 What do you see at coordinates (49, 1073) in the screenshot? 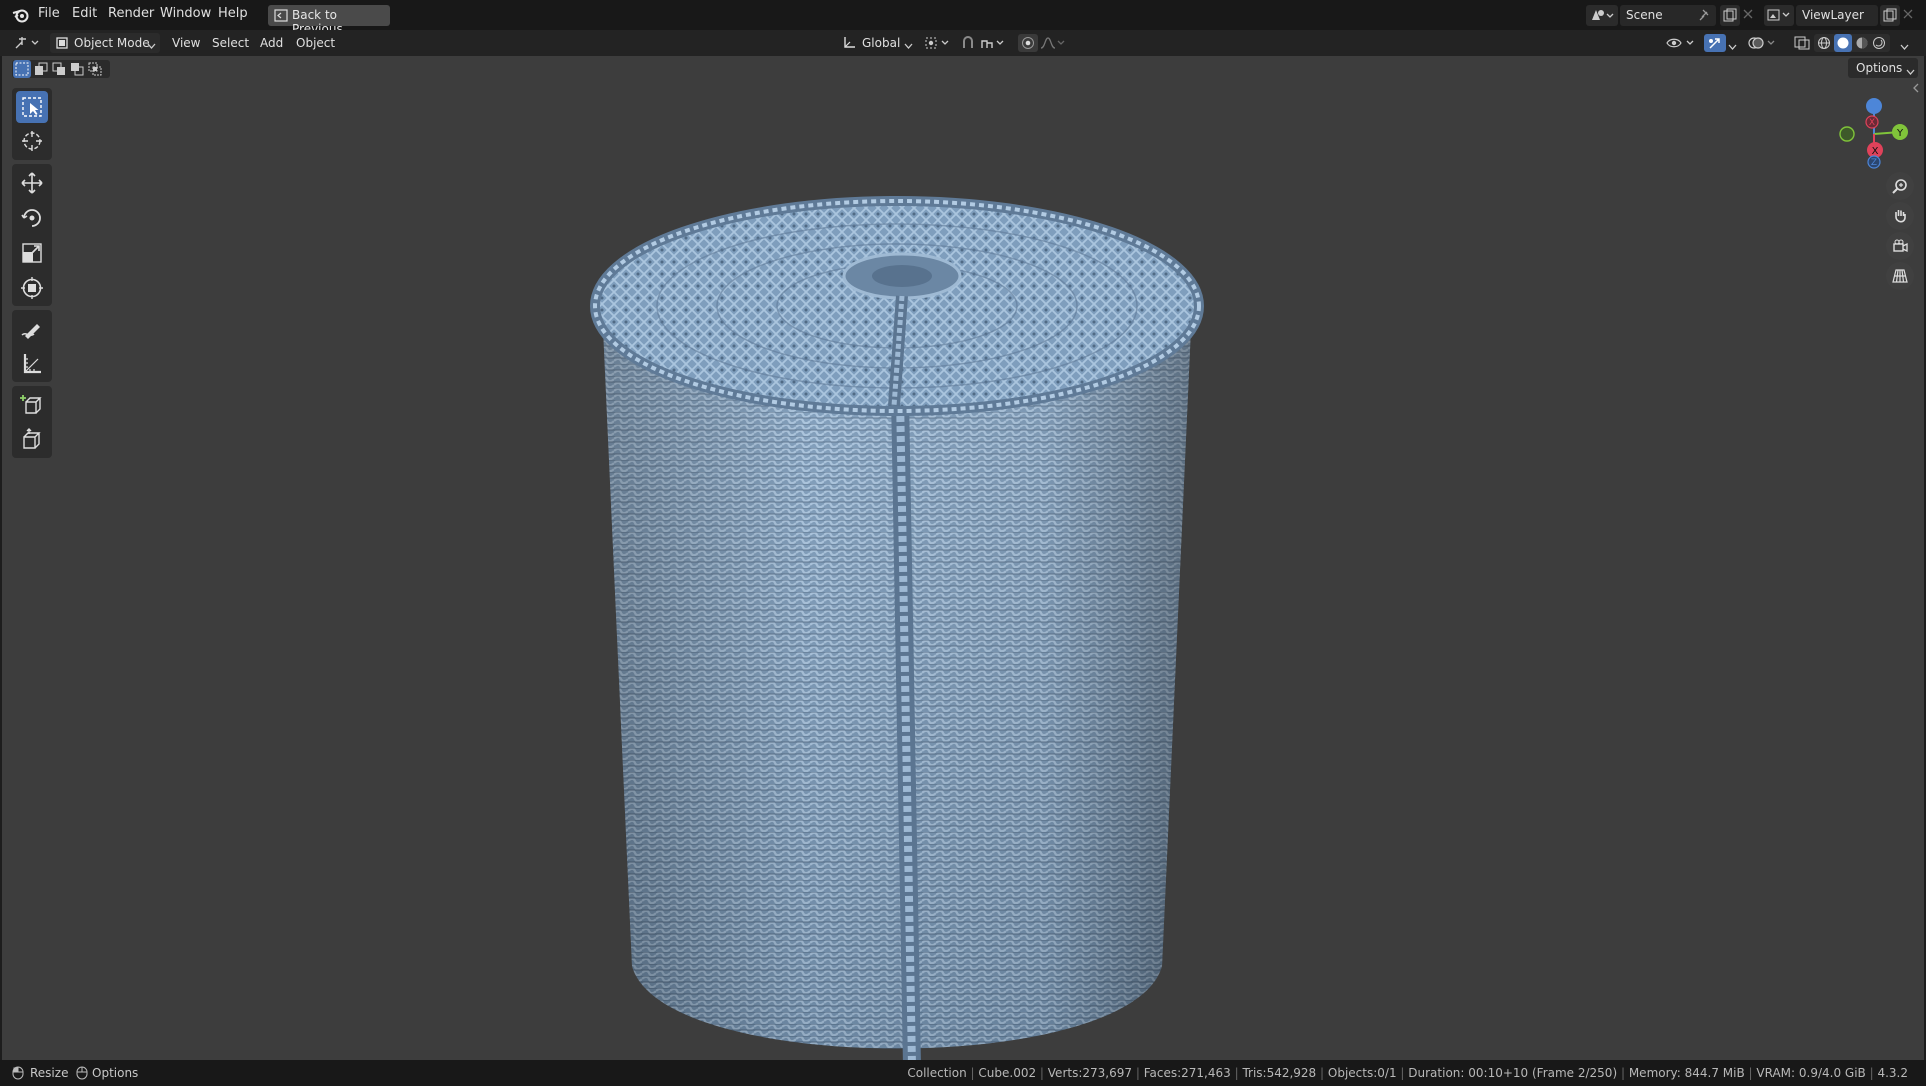
I see `status-resize-hint: Resize` at bounding box center [49, 1073].